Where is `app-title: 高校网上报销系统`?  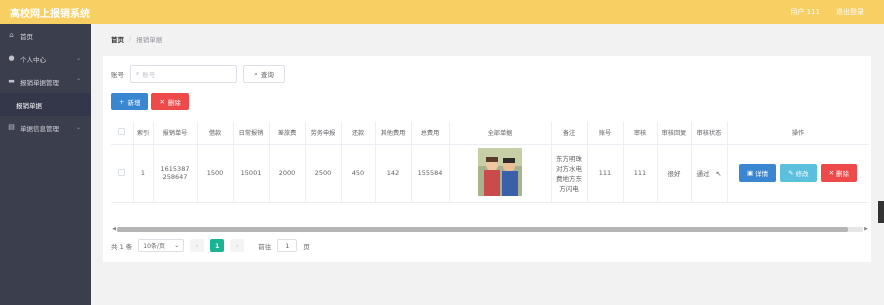 app-title: 高校网上报销系统 is located at coordinates (50, 14).